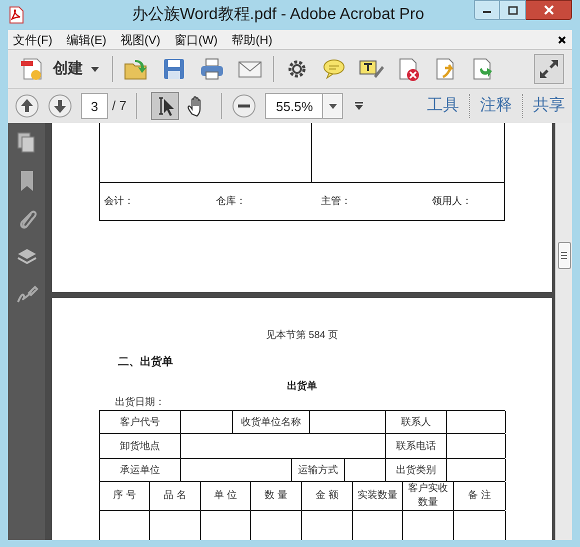 This screenshot has width=580, height=547. What do you see at coordinates (252, 39) in the screenshot?
I see `menu-item: 帮助(H)` at bounding box center [252, 39].